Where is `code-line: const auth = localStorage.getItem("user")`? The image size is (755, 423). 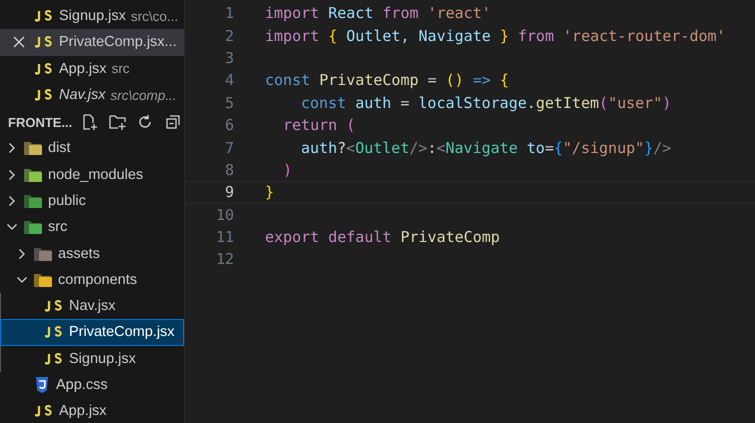 code-line: const auth = localStorage.getItem("user") is located at coordinates (486, 103).